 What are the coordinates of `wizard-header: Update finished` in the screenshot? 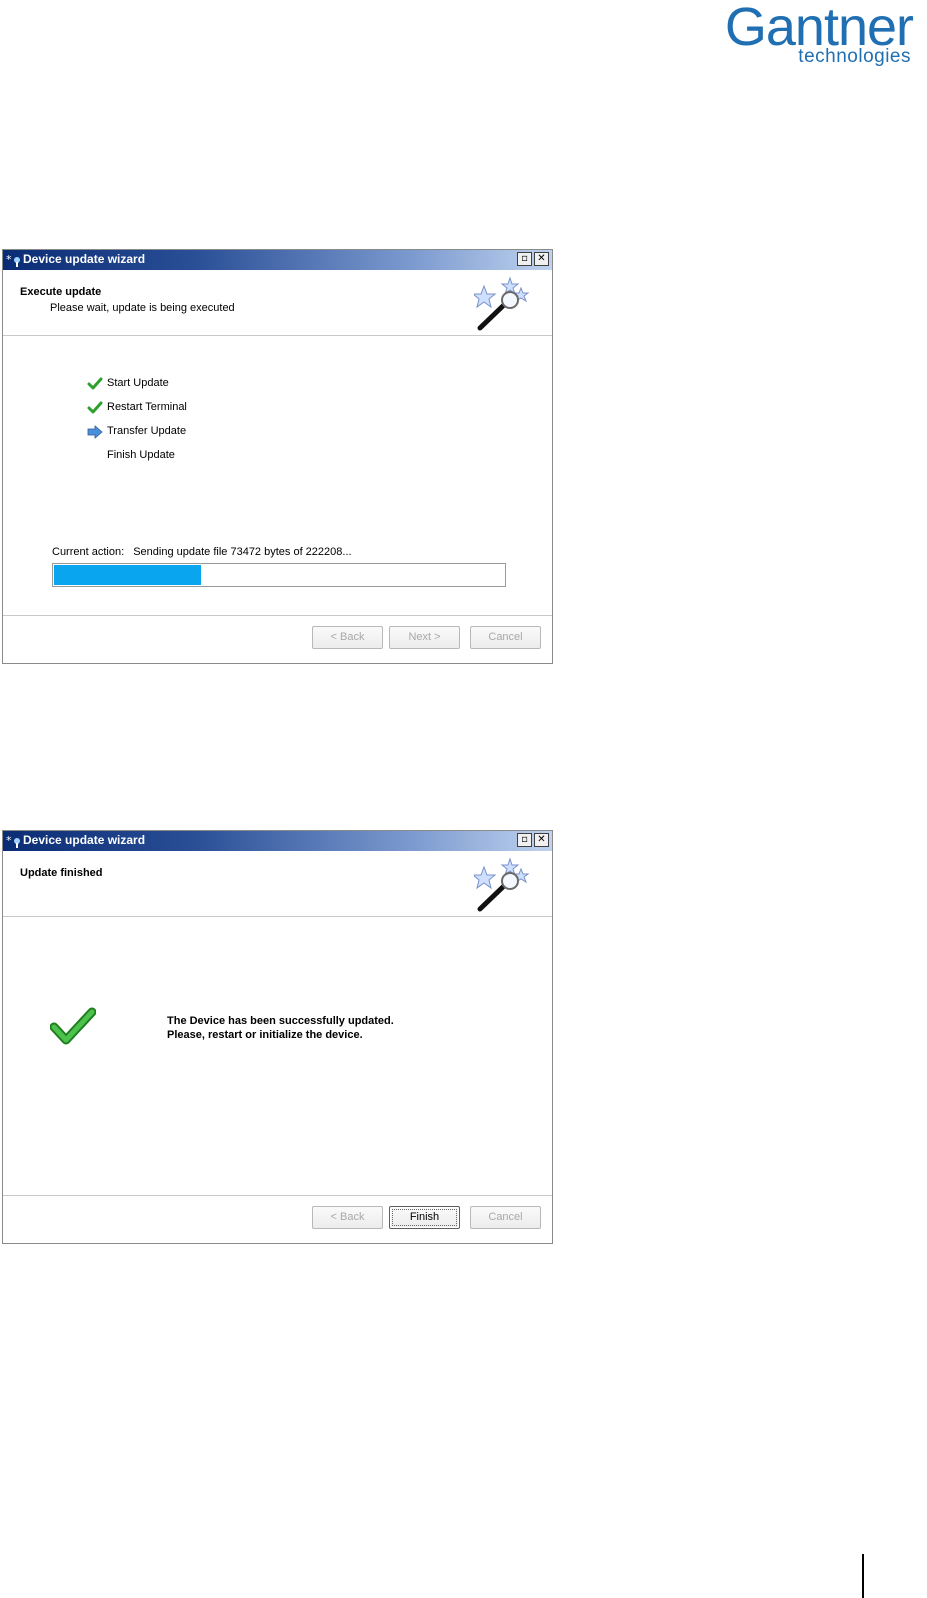 It's located at (277, 884).